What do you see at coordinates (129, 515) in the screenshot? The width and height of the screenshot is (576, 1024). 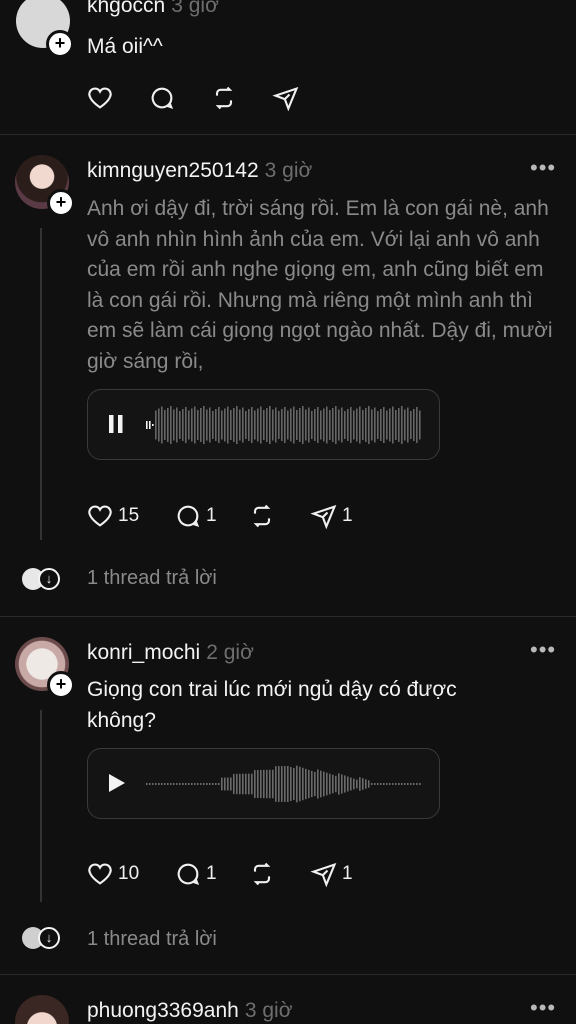 I see `like-count: 15` at bounding box center [129, 515].